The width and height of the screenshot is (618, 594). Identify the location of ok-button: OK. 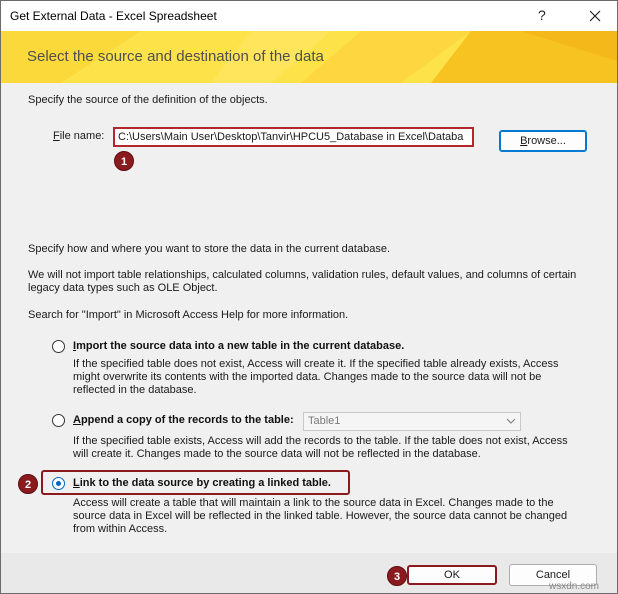
(452, 575).